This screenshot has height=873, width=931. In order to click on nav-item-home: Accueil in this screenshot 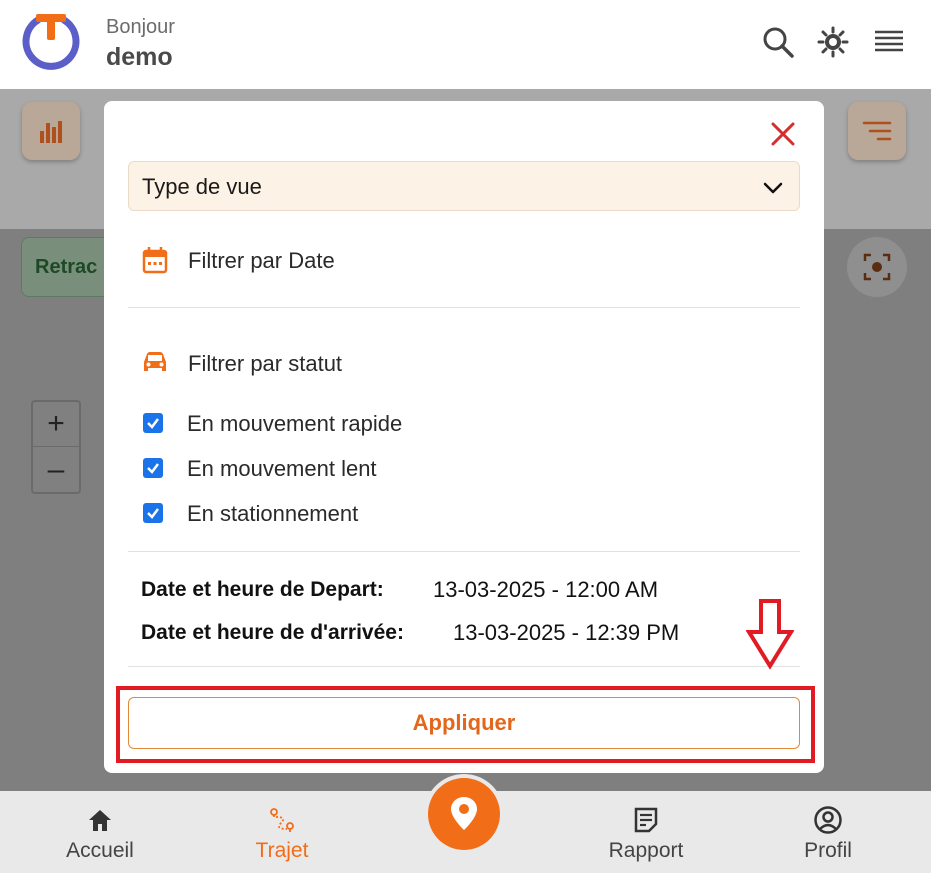, I will do `click(100, 832)`.